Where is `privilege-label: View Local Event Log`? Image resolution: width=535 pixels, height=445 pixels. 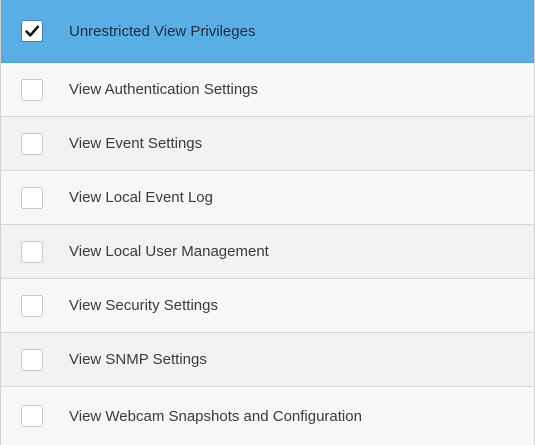 privilege-label: View Local Event Log is located at coordinates (141, 197).